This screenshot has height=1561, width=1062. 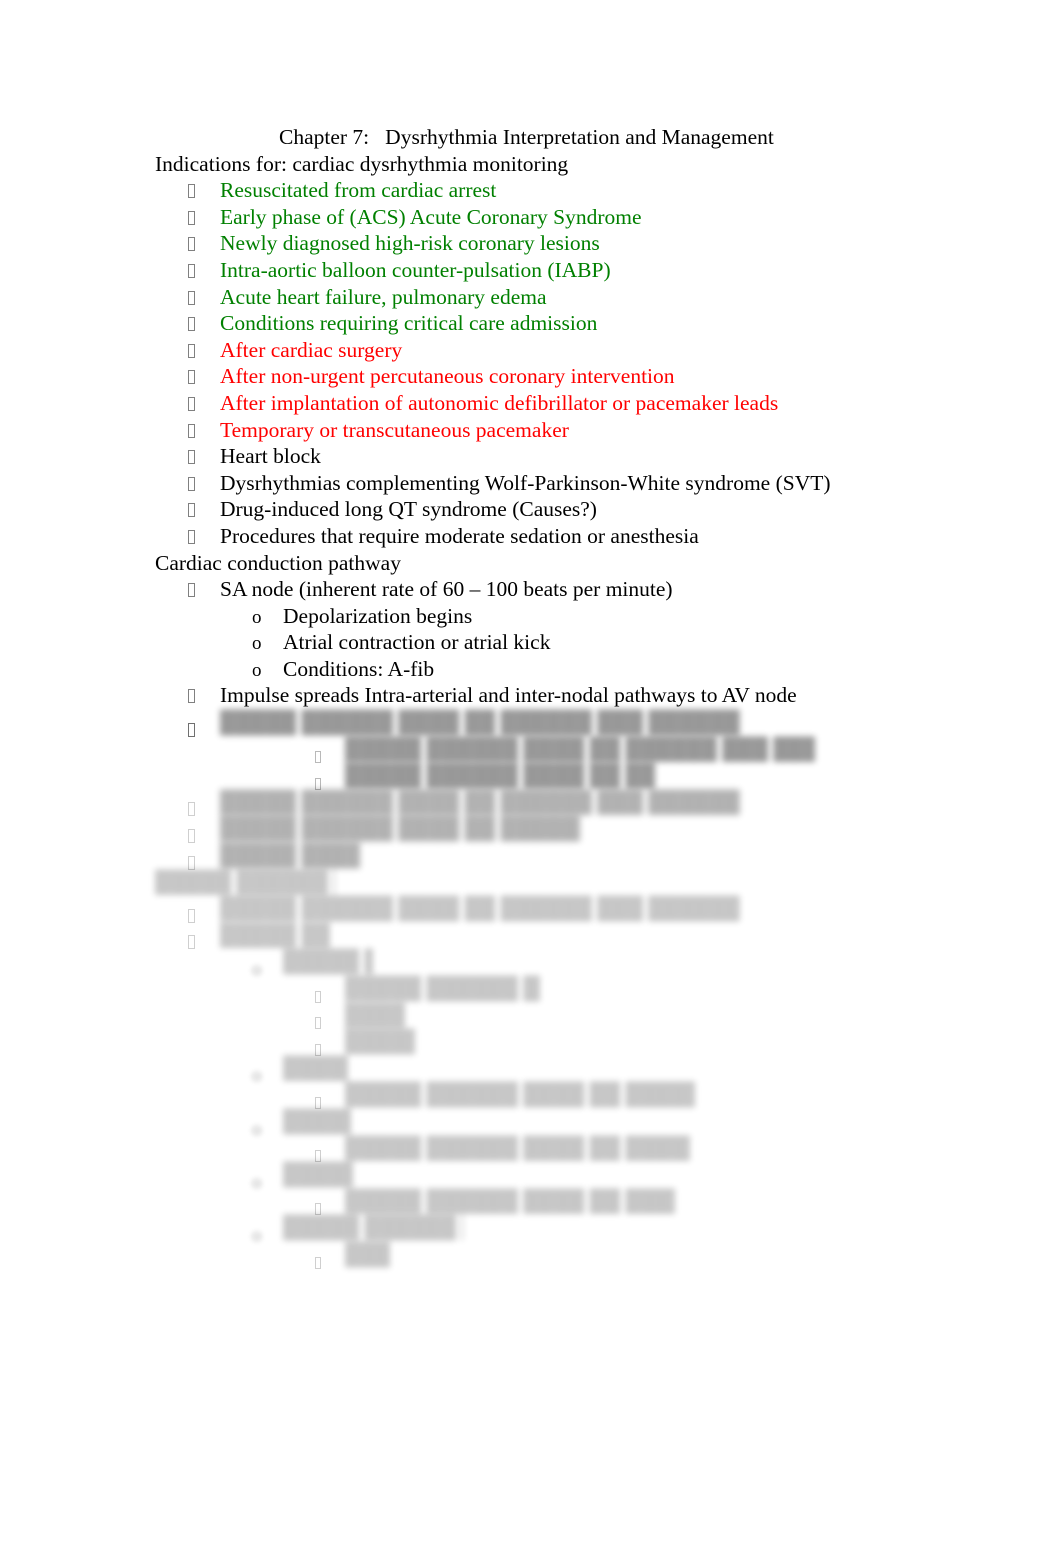 I want to click on list-item: Resuscitated from cardiac arrest, so click(x=531, y=190).